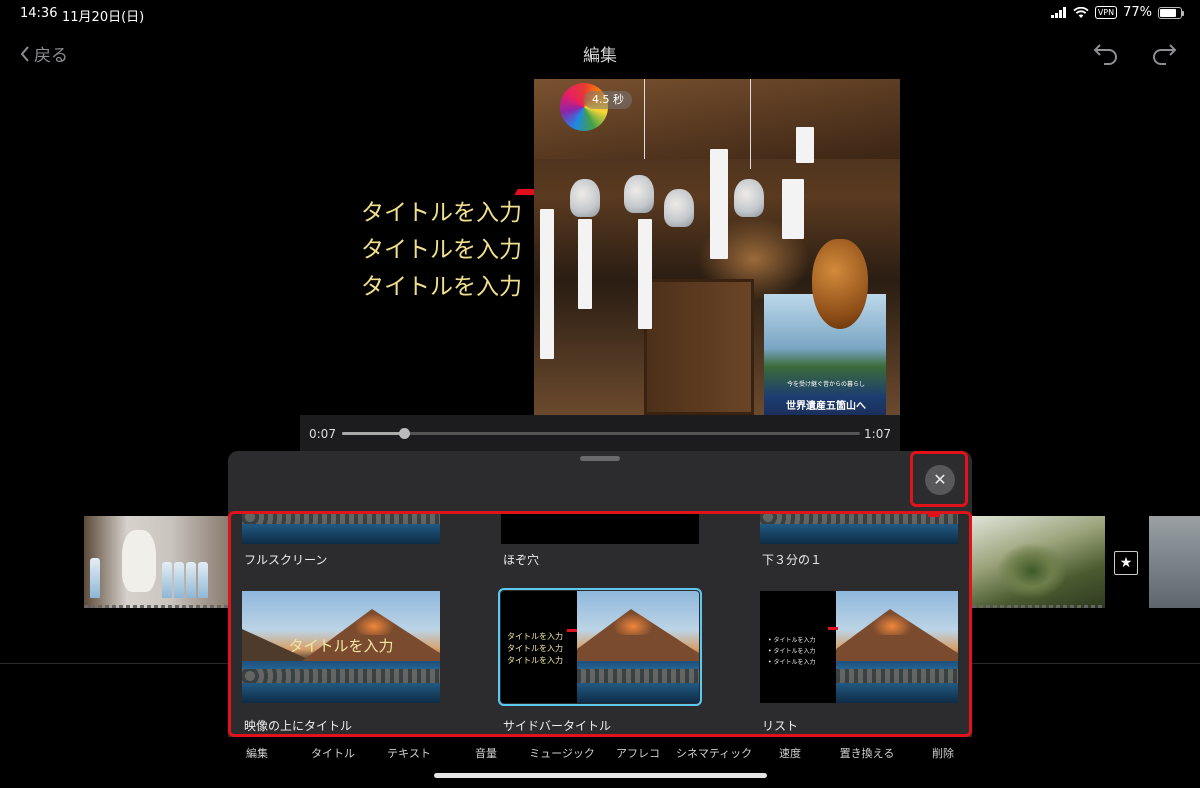  I want to click on video-preview: 今を受け継ぐ昔からの暮らし 世界遺産五箇山へ, so click(717, 247).